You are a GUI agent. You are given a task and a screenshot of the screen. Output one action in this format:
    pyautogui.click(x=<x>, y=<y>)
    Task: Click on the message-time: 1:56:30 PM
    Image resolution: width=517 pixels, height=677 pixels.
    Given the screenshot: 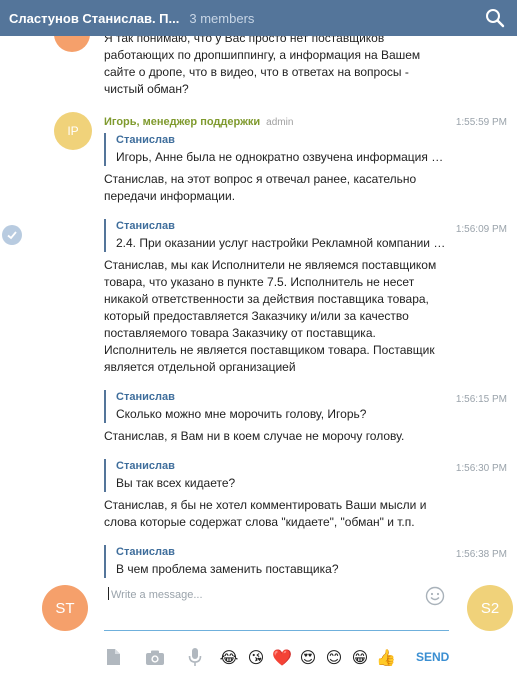 What is the action you would take?
    pyautogui.click(x=481, y=468)
    